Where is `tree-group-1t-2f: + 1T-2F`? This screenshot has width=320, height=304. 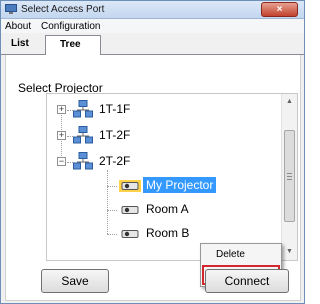 tree-group-1t-2f: + 1T-2F is located at coordinates (117, 136).